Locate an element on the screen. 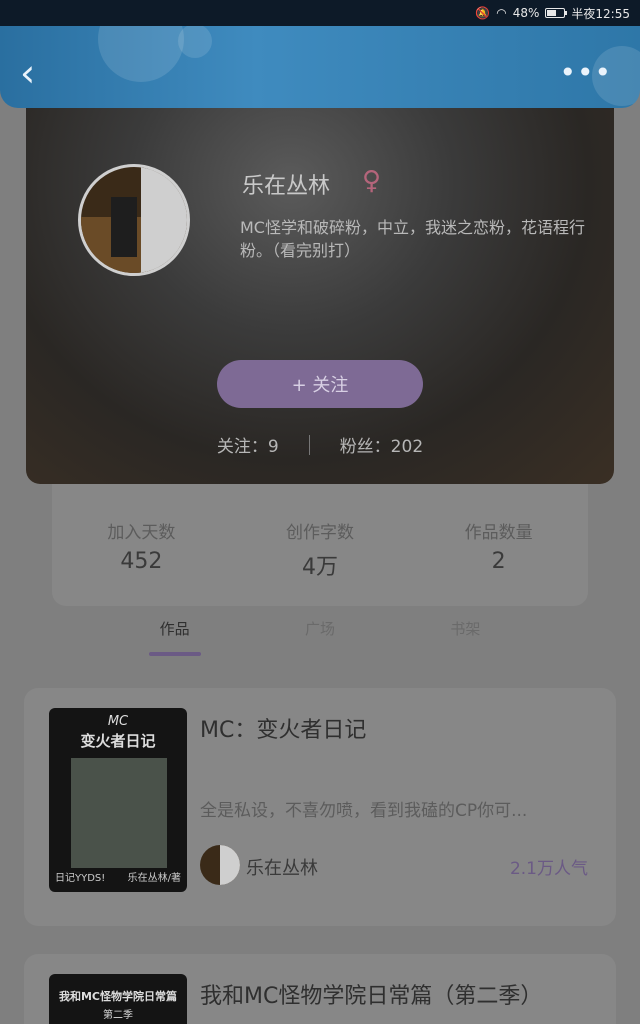  cover-text: MC is located at coordinates (118, 721).